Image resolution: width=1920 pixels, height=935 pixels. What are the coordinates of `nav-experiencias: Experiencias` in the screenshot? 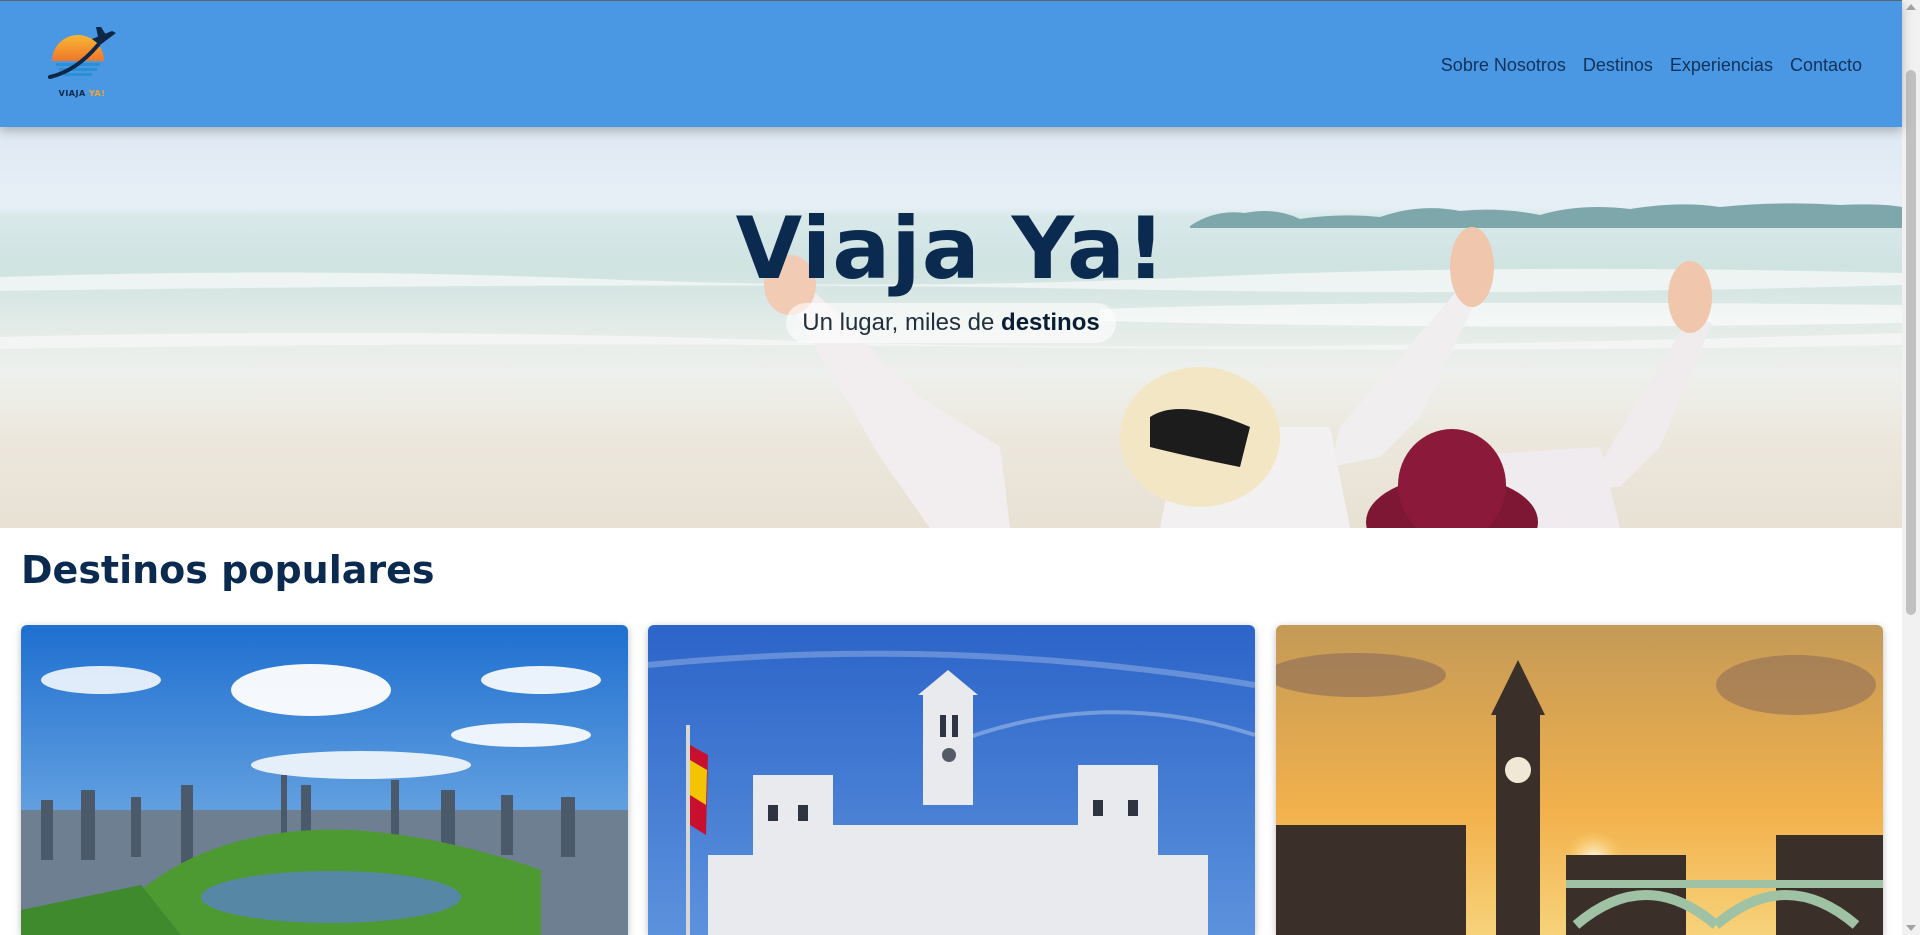 It's located at (1721, 65).